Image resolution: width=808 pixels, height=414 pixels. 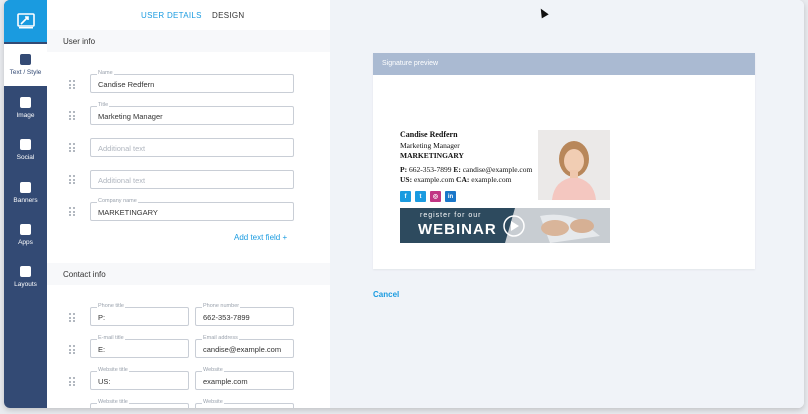 I want to click on webinar-banner: register for our WEBINAR, so click(x=505, y=225).